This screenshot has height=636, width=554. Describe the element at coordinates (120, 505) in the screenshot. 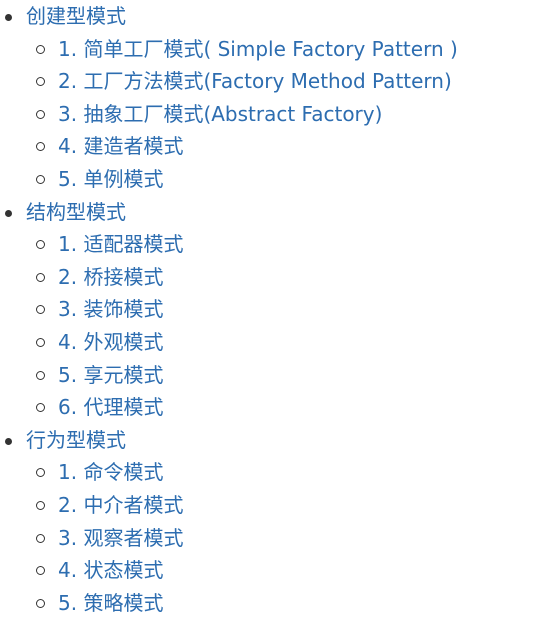

I see `pattern-link: 2. 中介者模式` at that location.